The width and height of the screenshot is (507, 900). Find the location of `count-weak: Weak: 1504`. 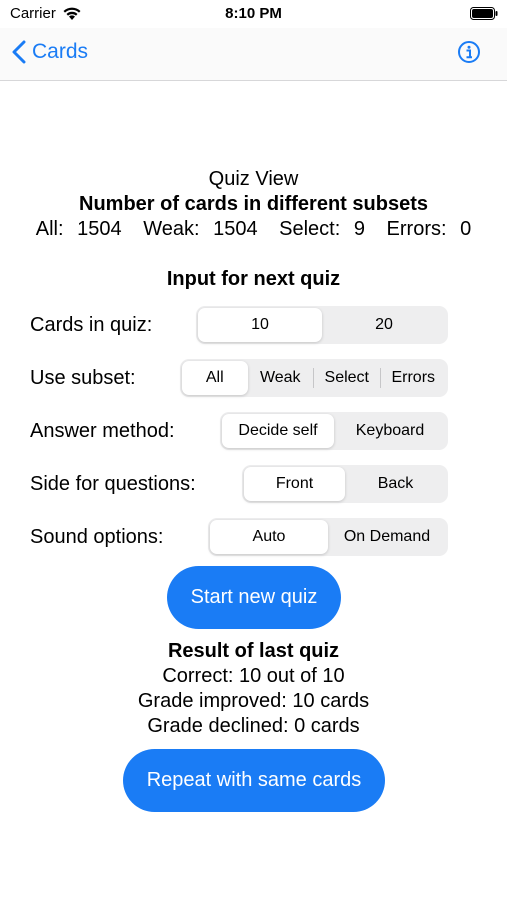

count-weak: Weak: 1504 is located at coordinates (200, 229).